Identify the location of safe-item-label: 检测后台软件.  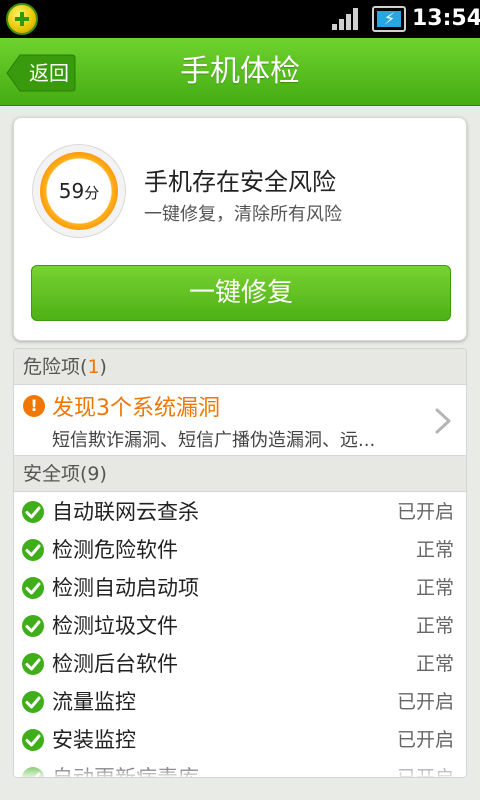
(115, 664).